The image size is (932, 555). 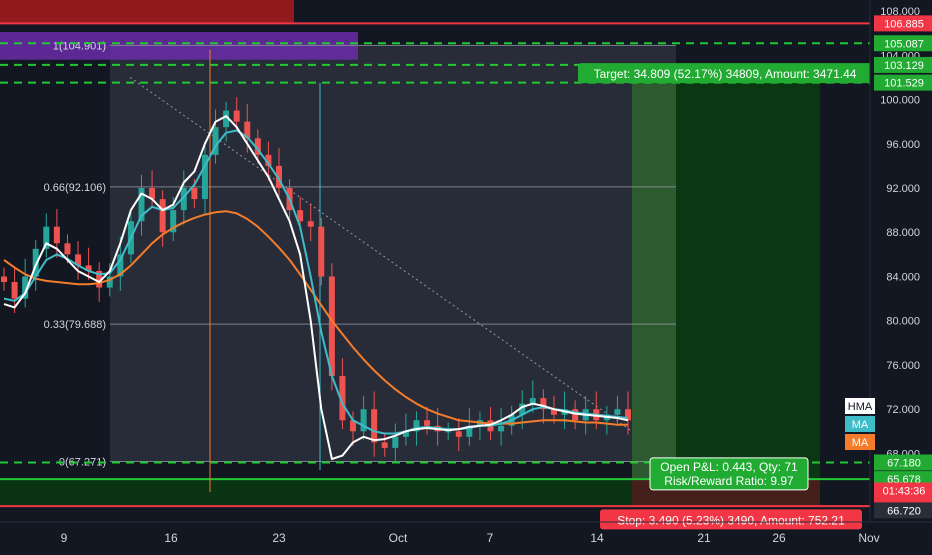 I want to click on legend-label-2: MA, so click(x=860, y=443).